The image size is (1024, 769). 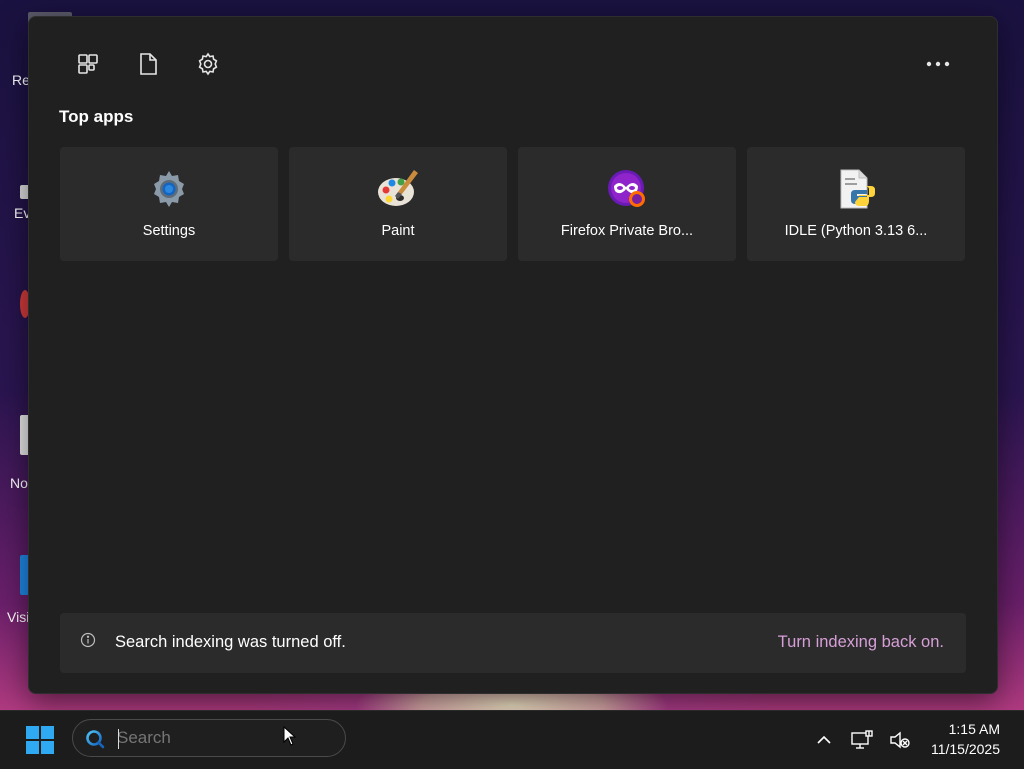 I want to click on info-icon, so click(x=88, y=640).